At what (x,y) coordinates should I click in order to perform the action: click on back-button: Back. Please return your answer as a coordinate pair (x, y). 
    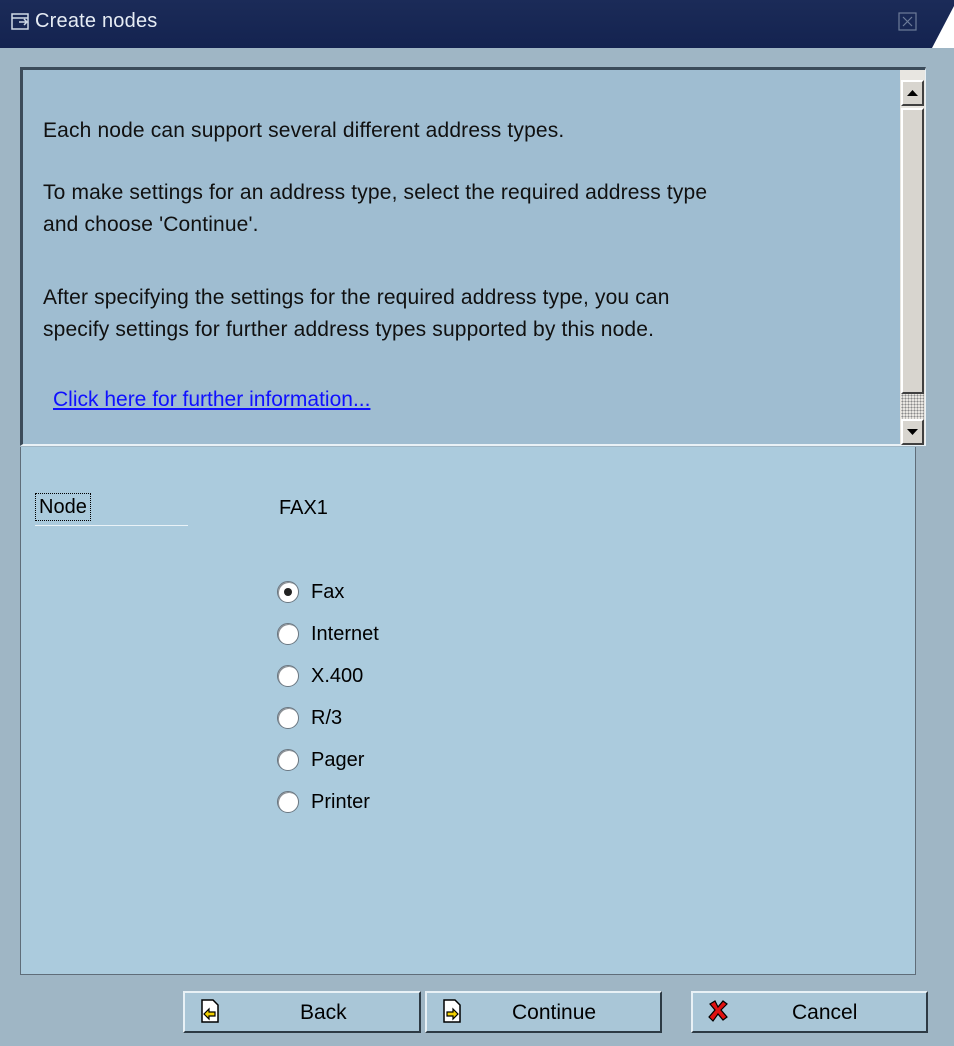
    Looking at the image, I should click on (302, 1012).